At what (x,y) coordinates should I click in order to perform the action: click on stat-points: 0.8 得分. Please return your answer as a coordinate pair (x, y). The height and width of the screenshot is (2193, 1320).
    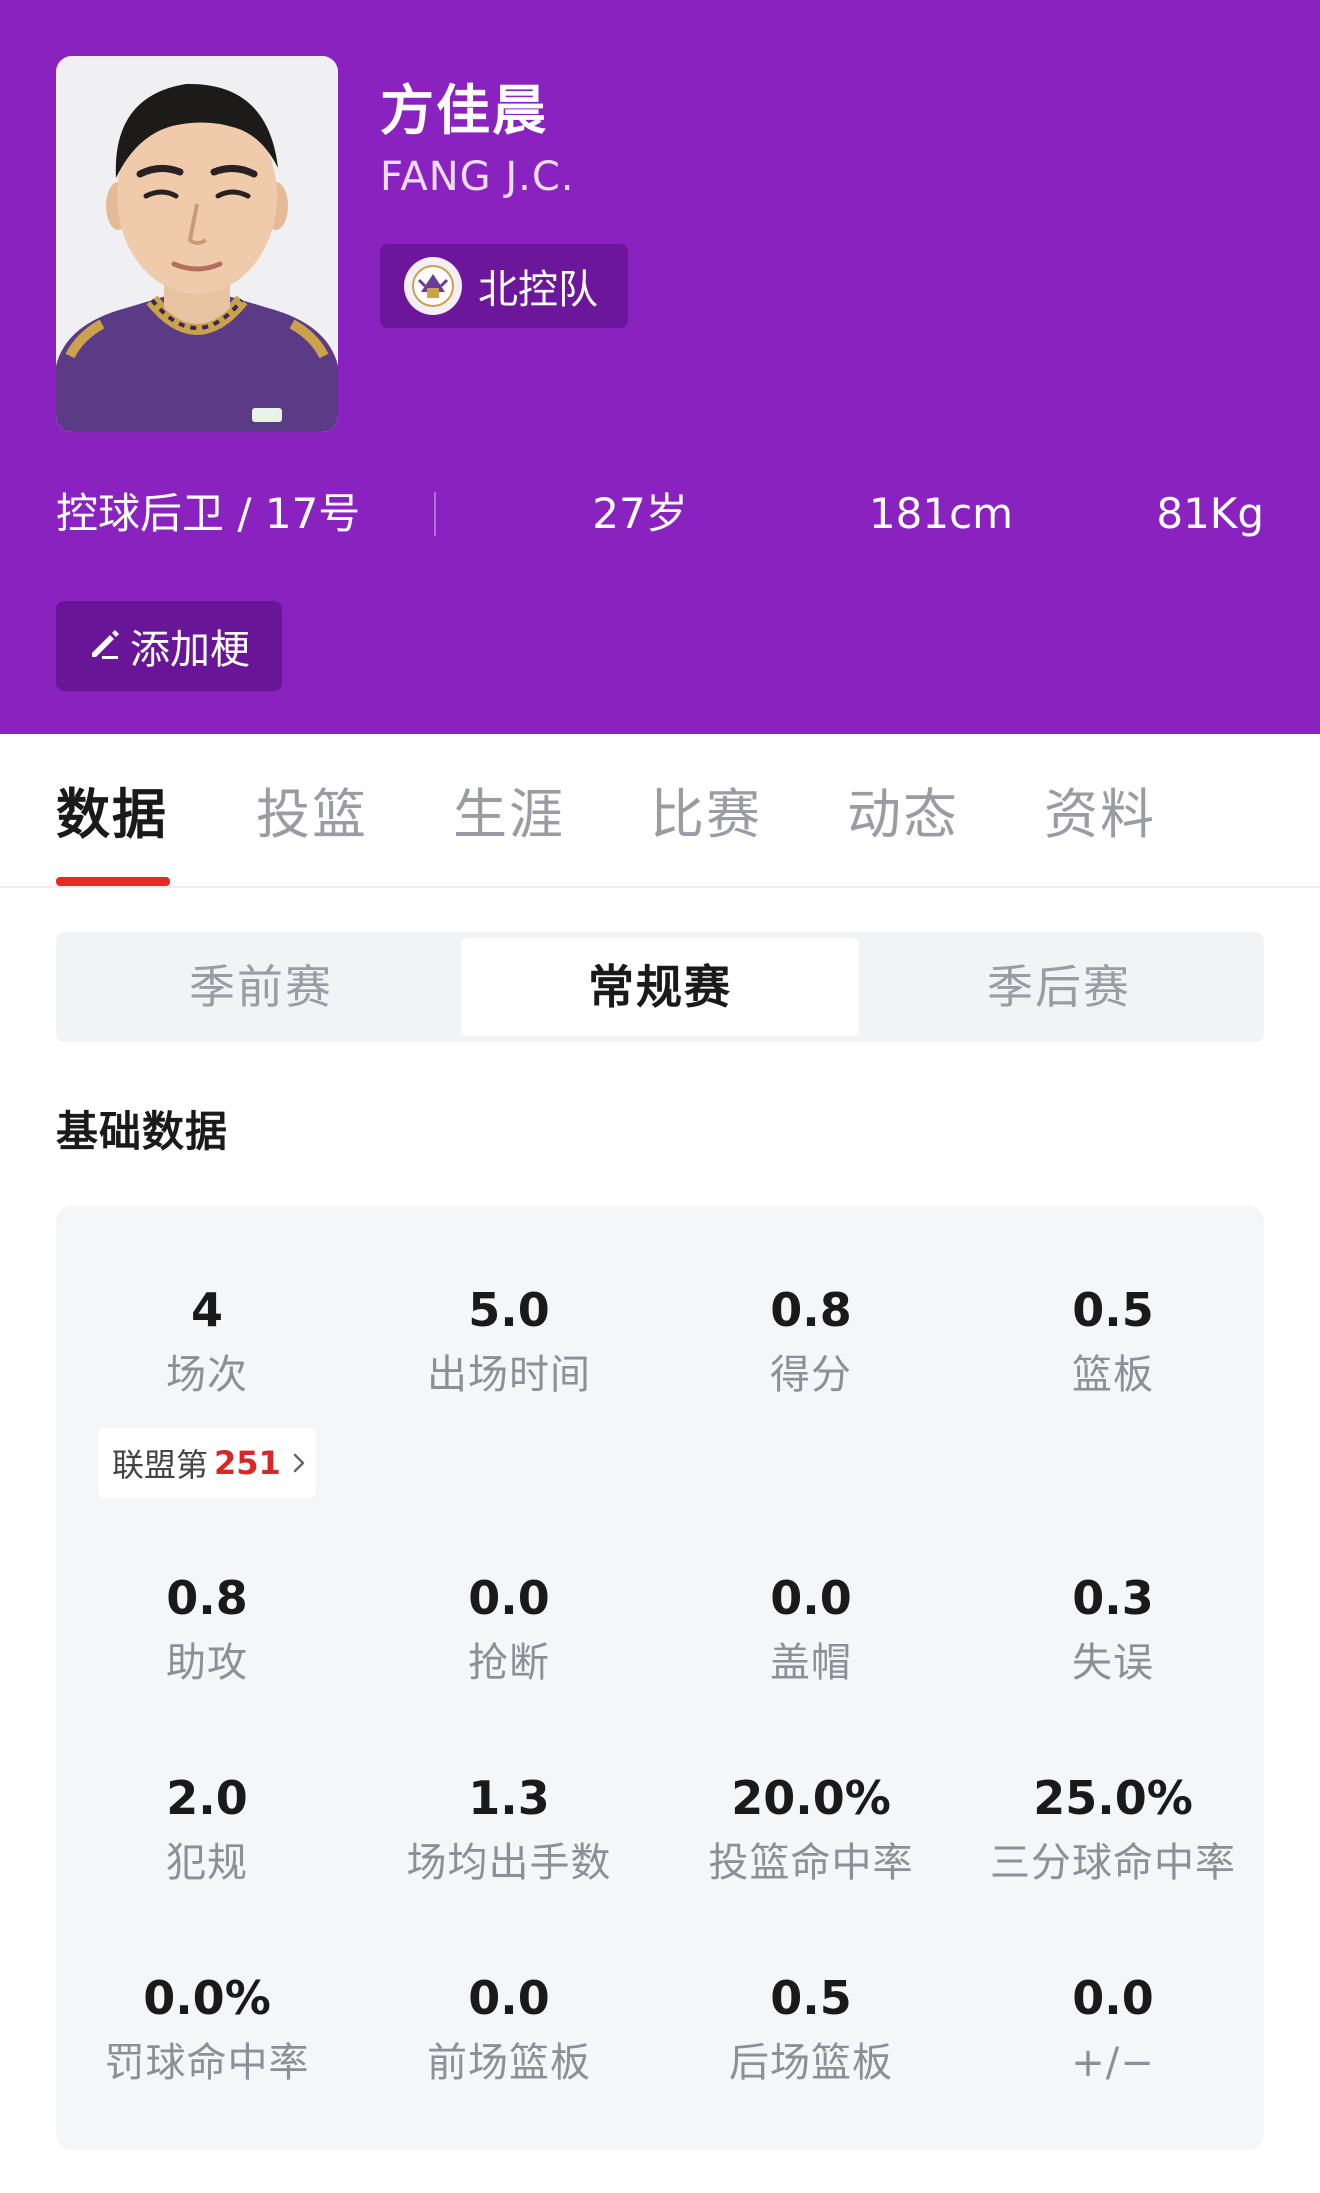
    Looking at the image, I should click on (811, 1341).